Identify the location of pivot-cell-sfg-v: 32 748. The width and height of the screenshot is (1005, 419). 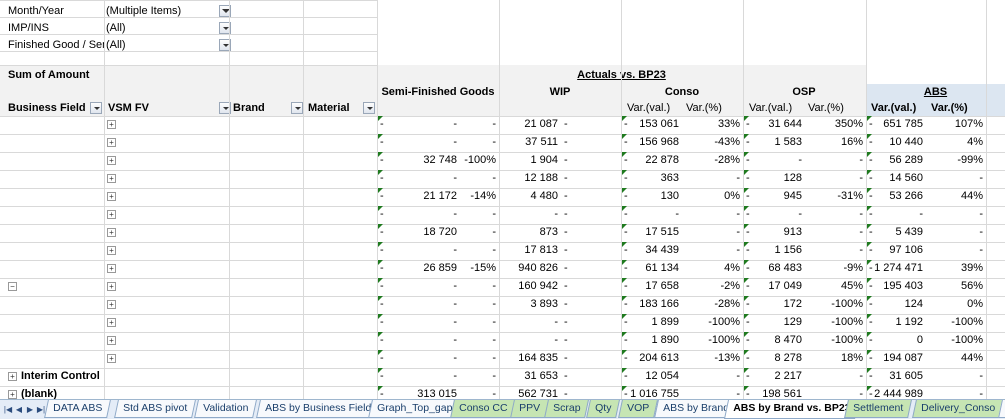
(418, 160).